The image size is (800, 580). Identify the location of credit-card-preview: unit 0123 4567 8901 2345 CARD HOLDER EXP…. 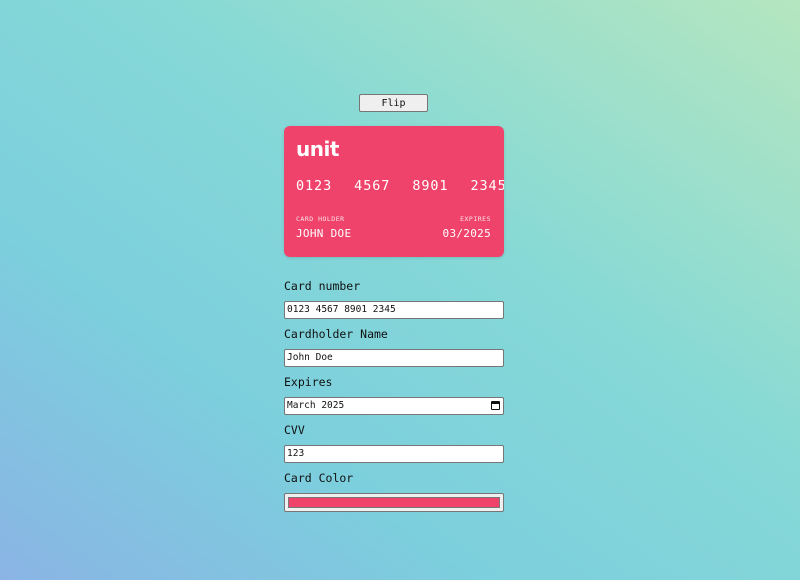
(394, 191).